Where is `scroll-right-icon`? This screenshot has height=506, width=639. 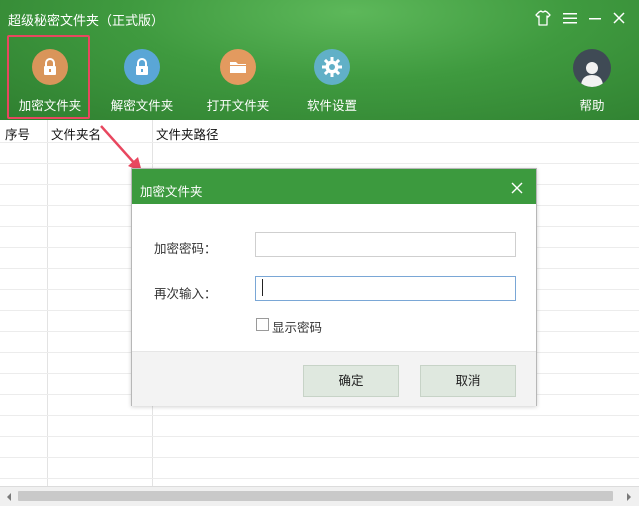 scroll-right-icon is located at coordinates (629, 496).